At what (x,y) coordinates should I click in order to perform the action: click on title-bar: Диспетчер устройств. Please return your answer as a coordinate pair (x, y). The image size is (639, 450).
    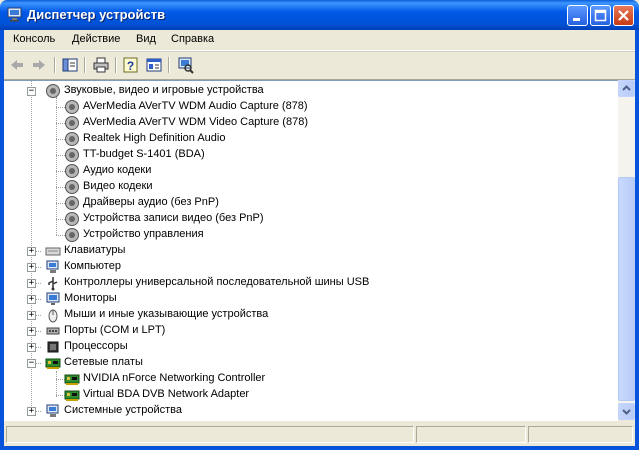
    Looking at the image, I should click on (319, 15).